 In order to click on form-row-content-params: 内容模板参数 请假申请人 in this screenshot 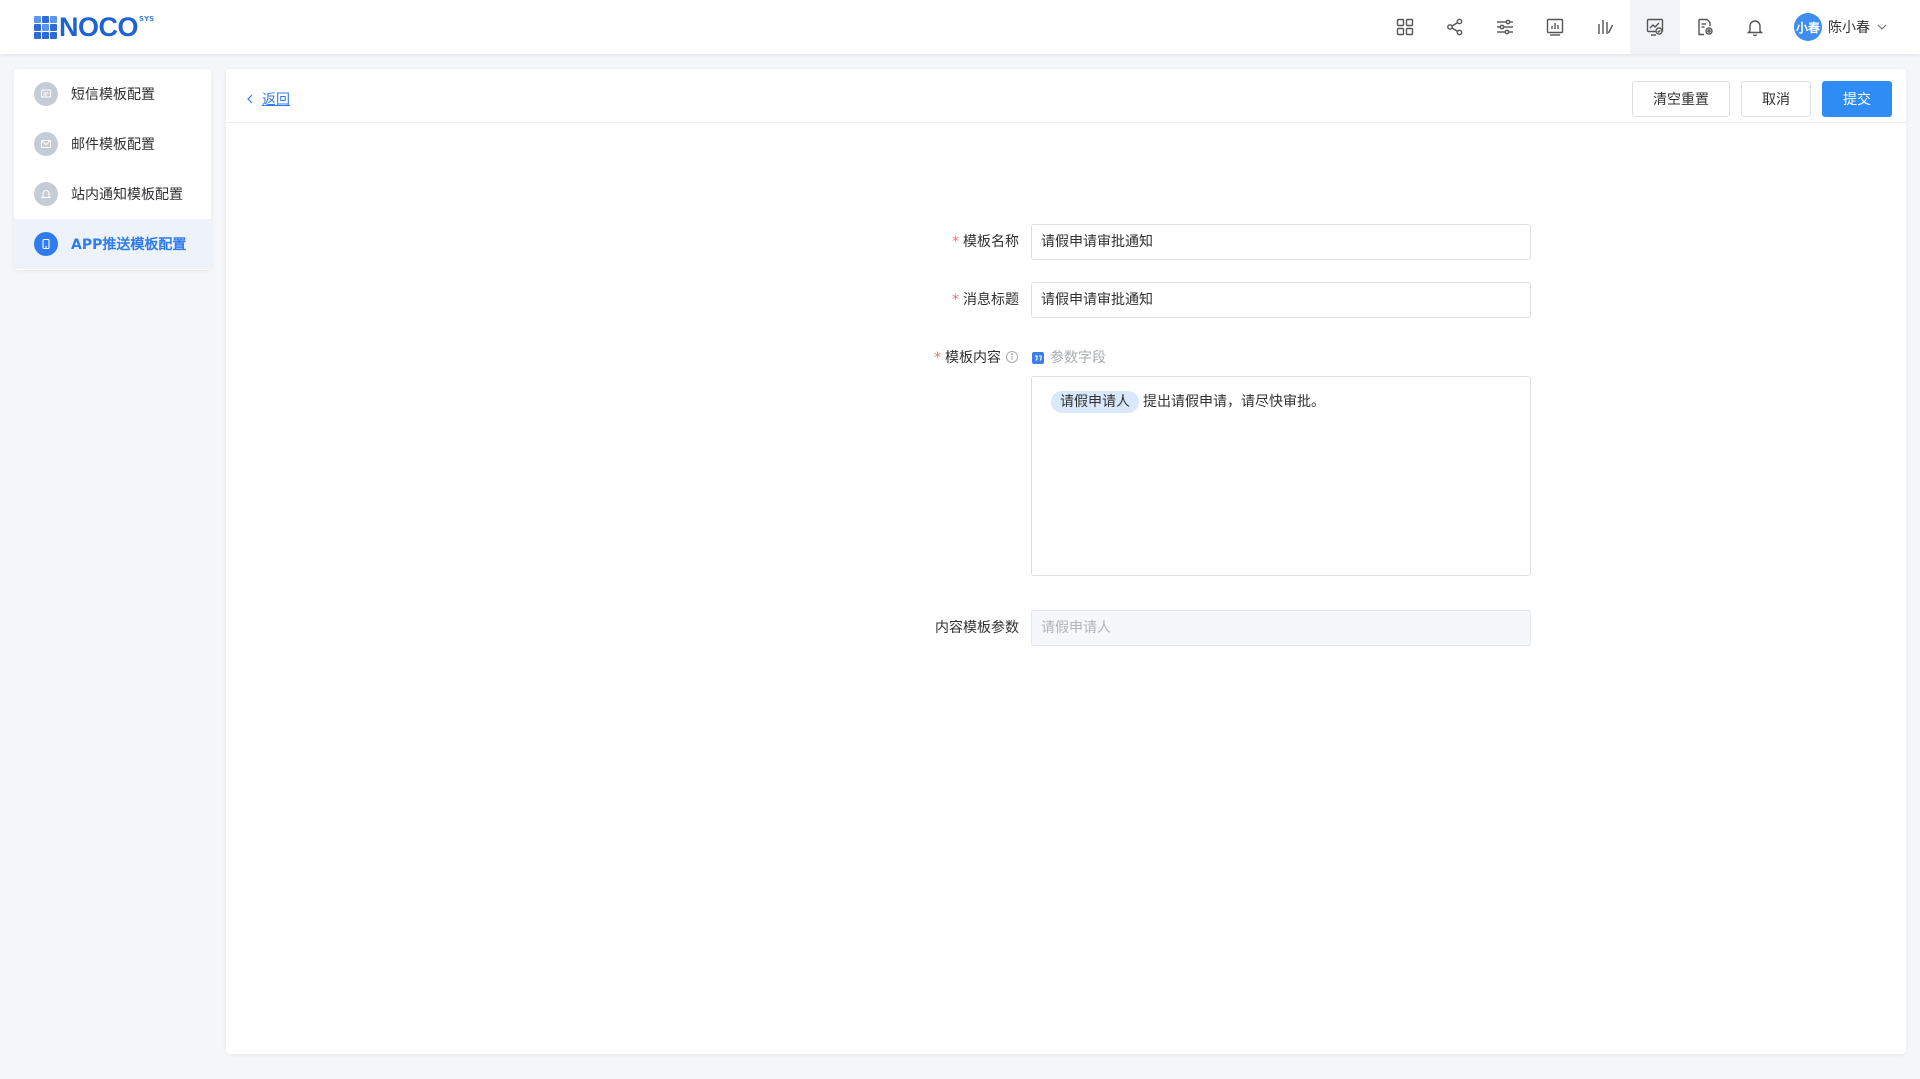, I will do `click(1211, 628)`.